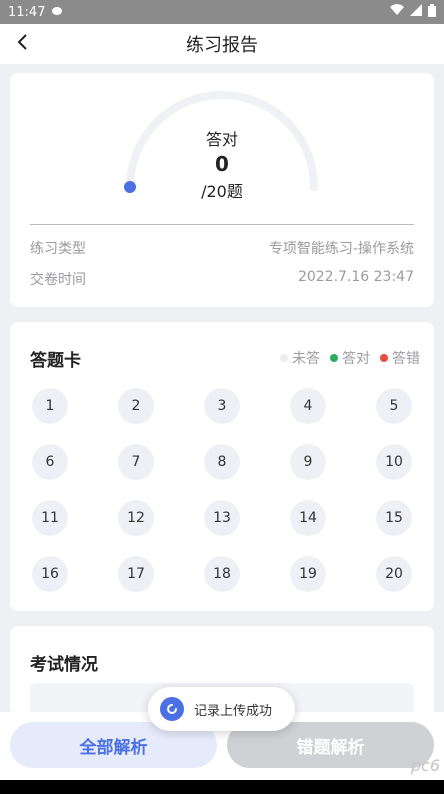  What do you see at coordinates (222, 12) in the screenshot?
I see `status-bar: 11:47` at bounding box center [222, 12].